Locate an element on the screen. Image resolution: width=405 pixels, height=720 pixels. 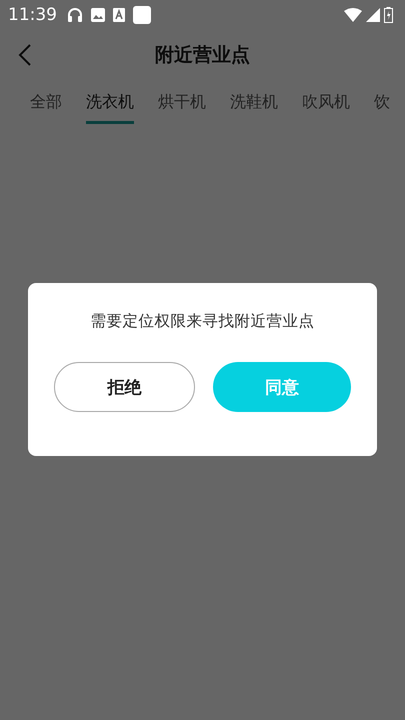
headphones-icon is located at coordinates (75, 15).